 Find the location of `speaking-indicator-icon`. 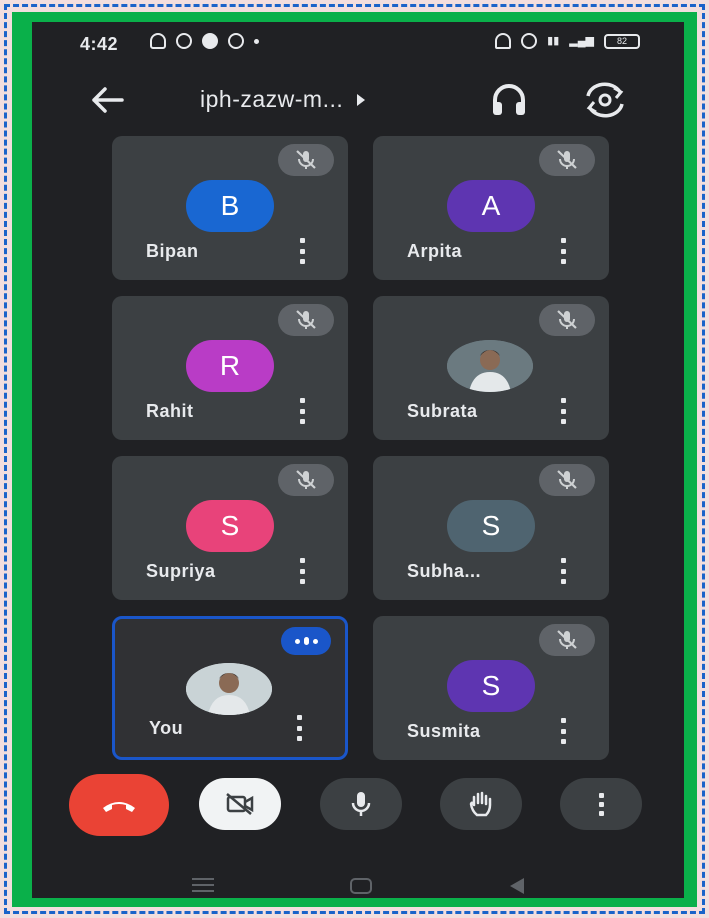

speaking-indicator-icon is located at coordinates (306, 641).